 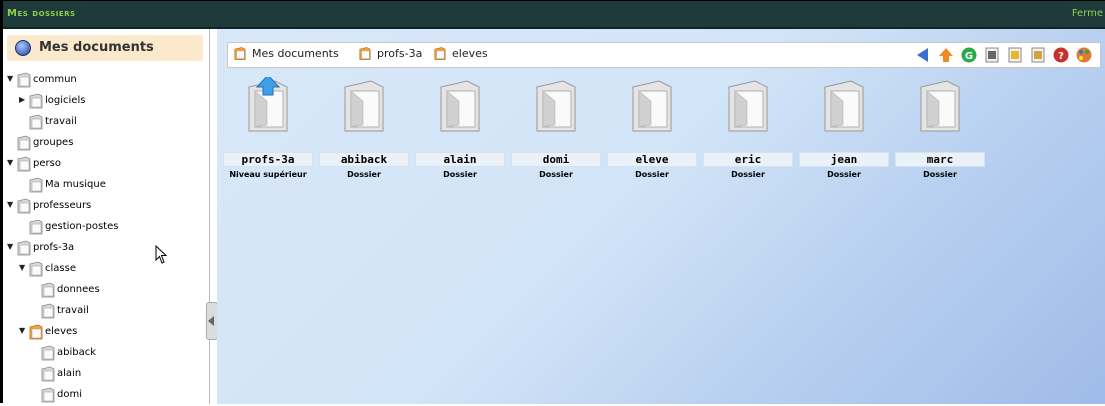 I want to click on collapsed-arrow-icon: ▶, so click(x=23, y=100).